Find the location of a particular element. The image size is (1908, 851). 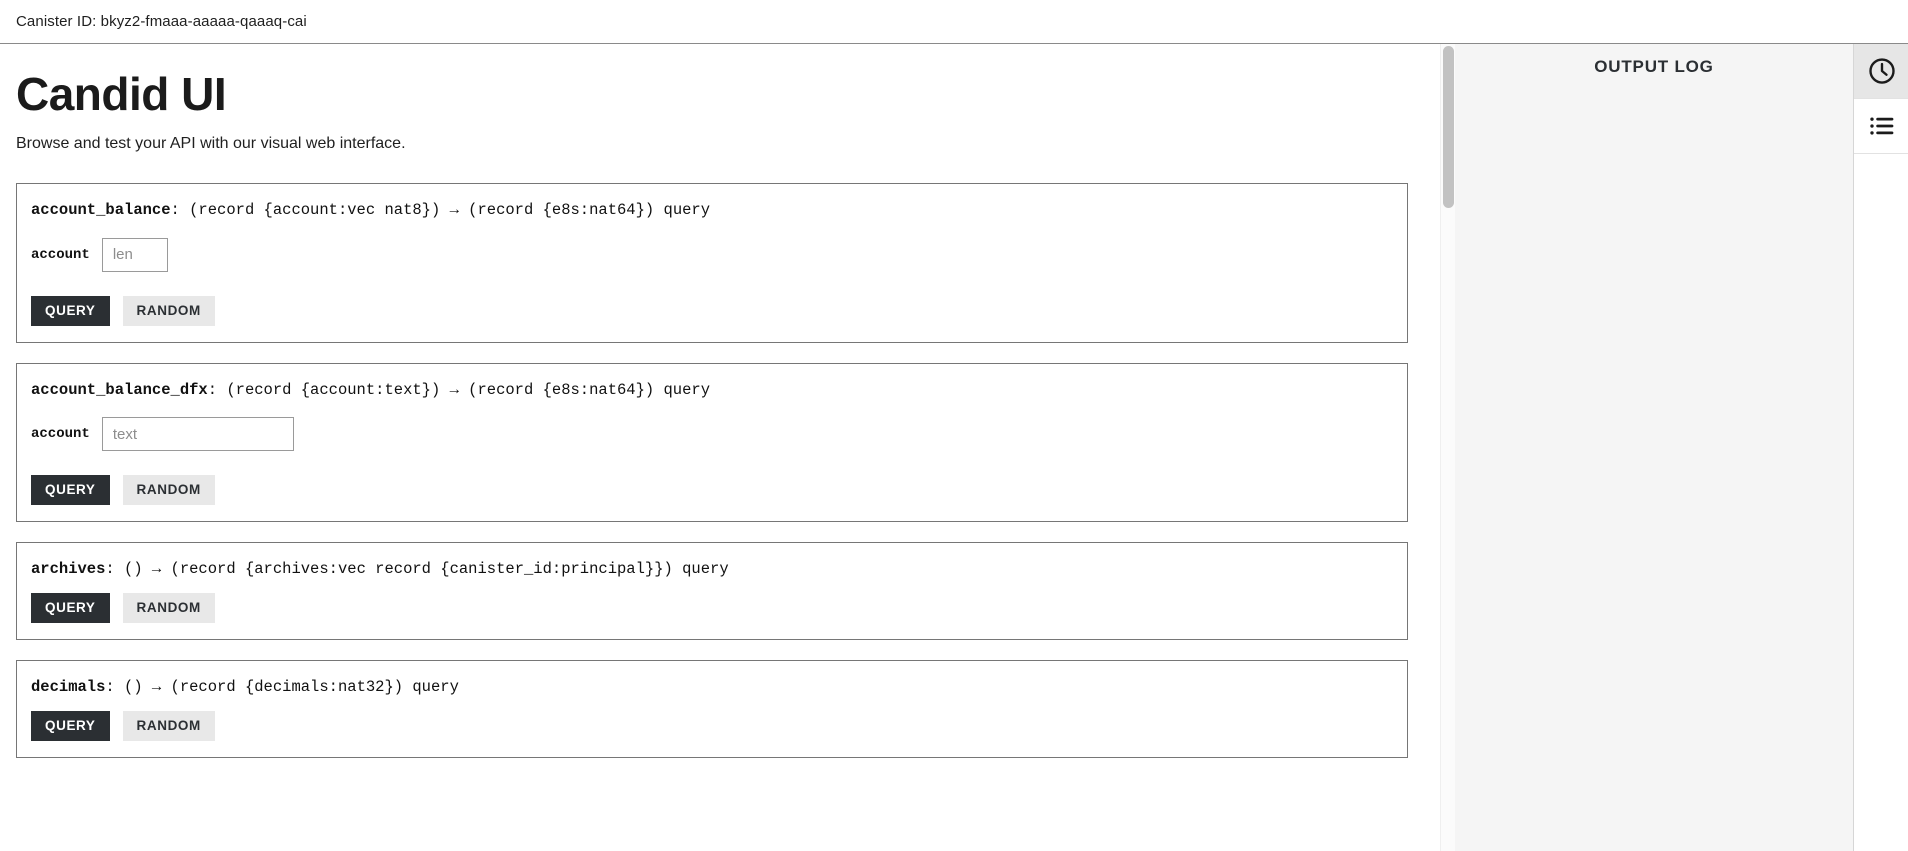

method-name: account_balance_dfx is located at coordinates (119, 389).